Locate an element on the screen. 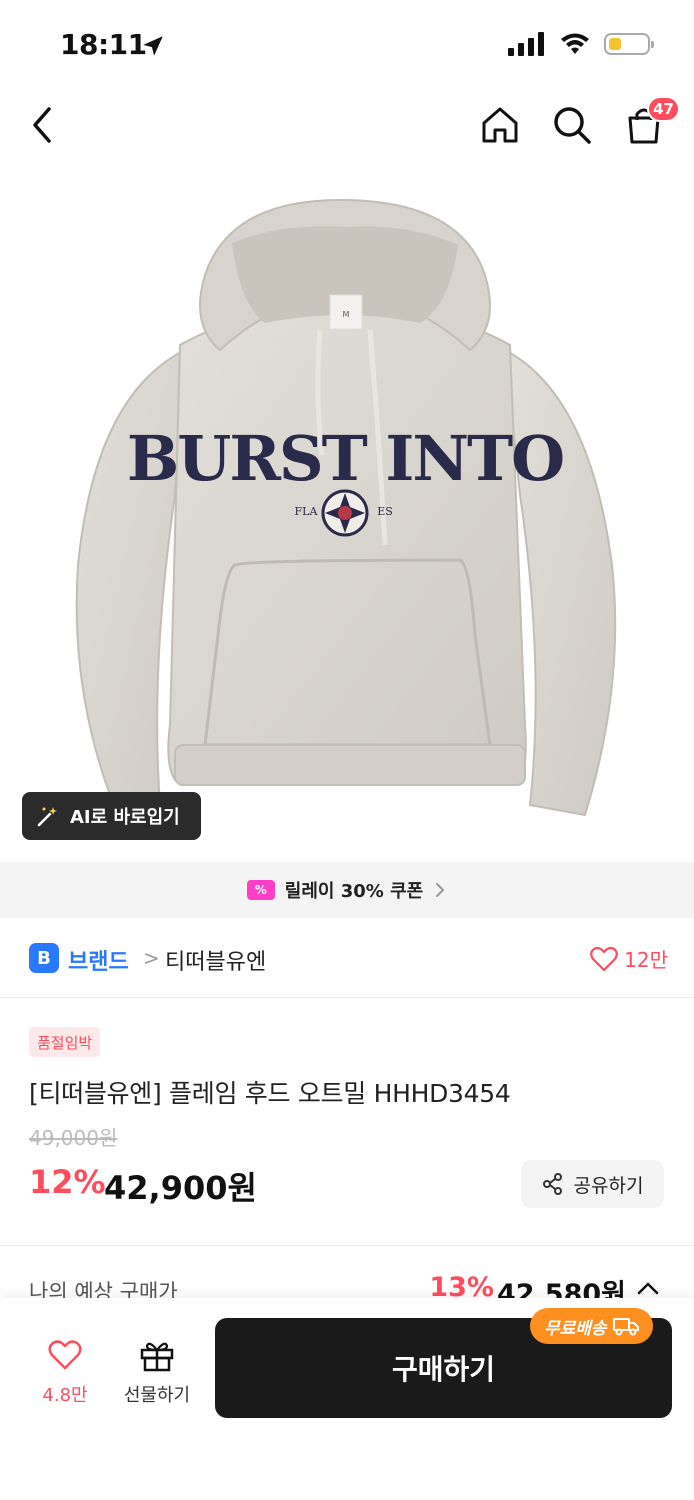  truck-icon is located at coordinates (625, 1327).